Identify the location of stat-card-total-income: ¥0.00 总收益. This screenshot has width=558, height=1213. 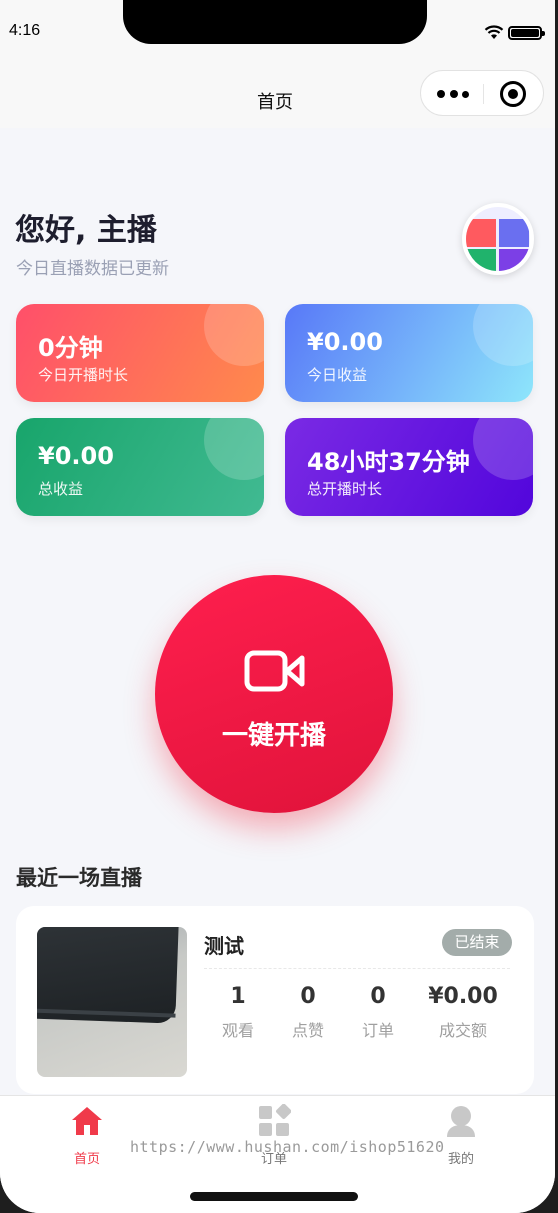
(140, 467).